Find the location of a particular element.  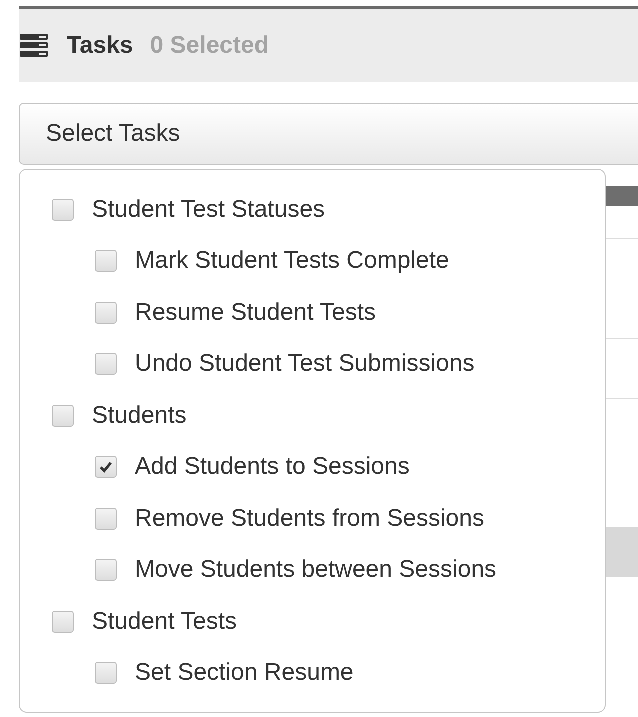

select-tasks-dropdown: Select Tasks is located at coordinates (328, 134).